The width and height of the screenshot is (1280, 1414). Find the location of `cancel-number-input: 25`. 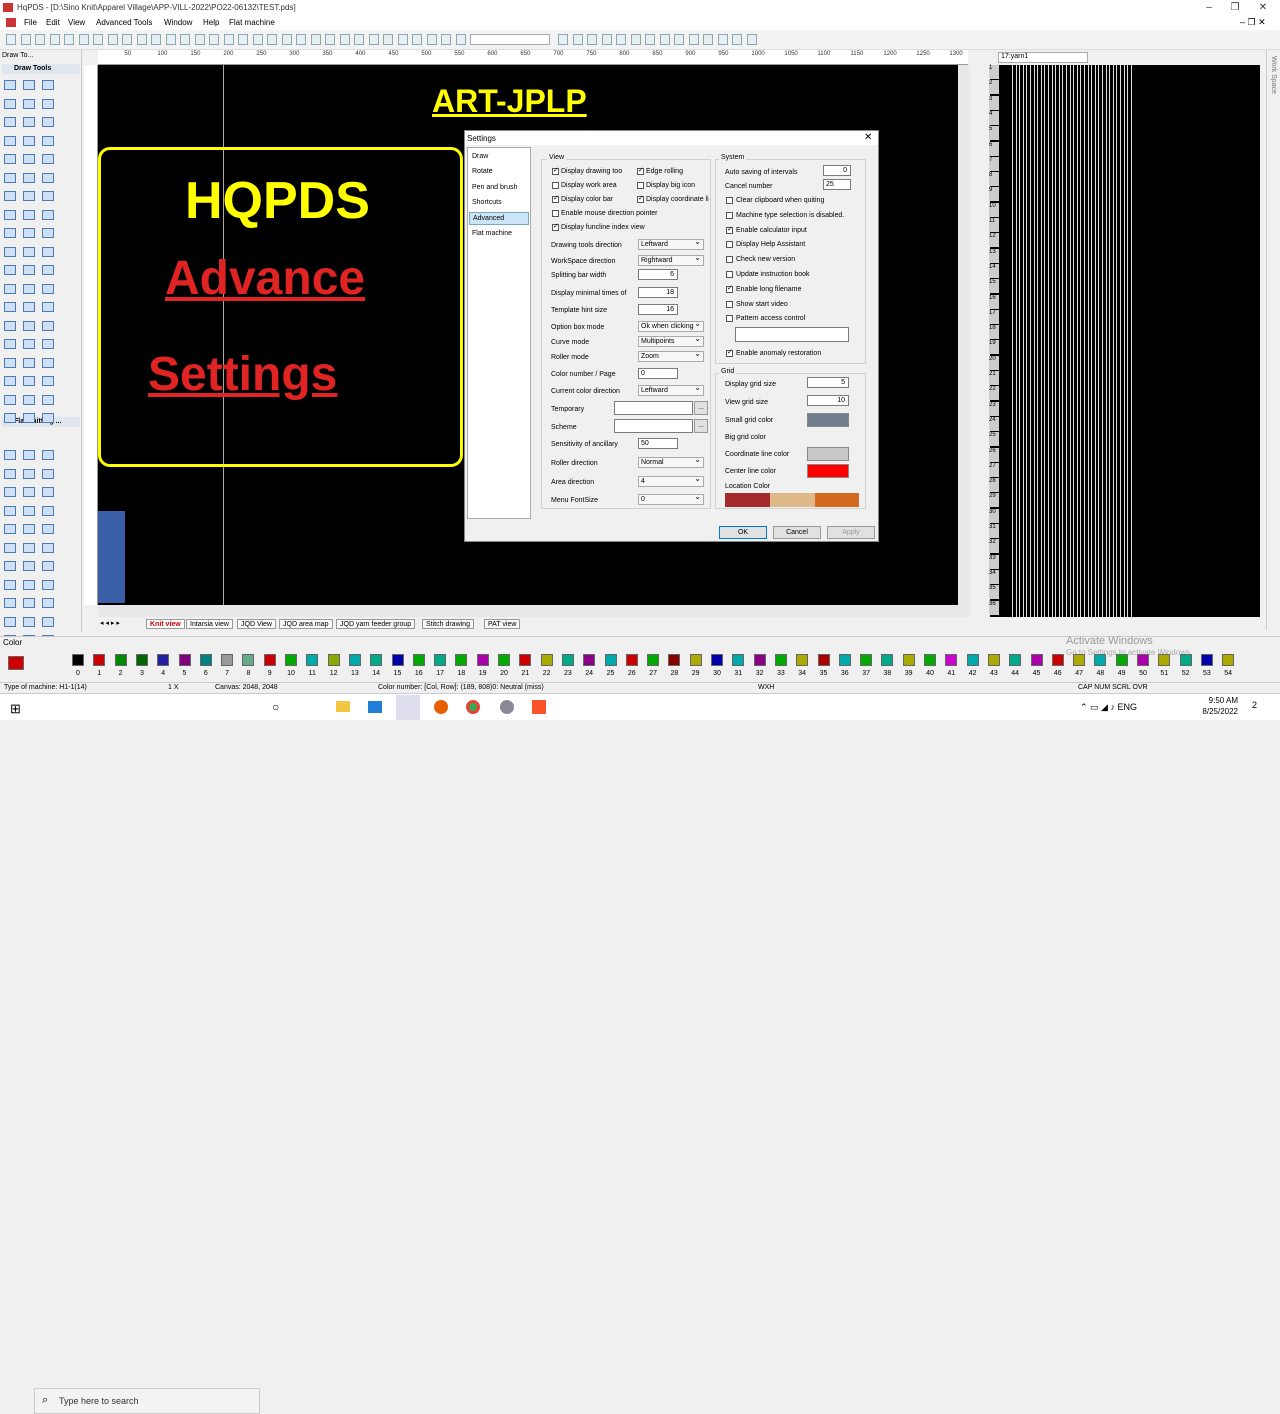

cancel-number-input: 25 is located at coordinates (837, 184).